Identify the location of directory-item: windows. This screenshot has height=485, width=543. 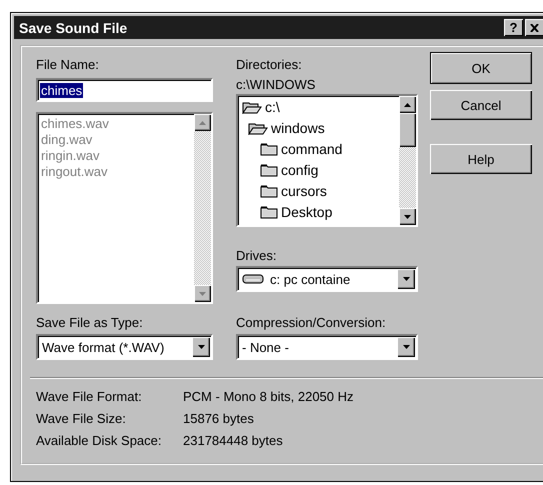
(298, 128).